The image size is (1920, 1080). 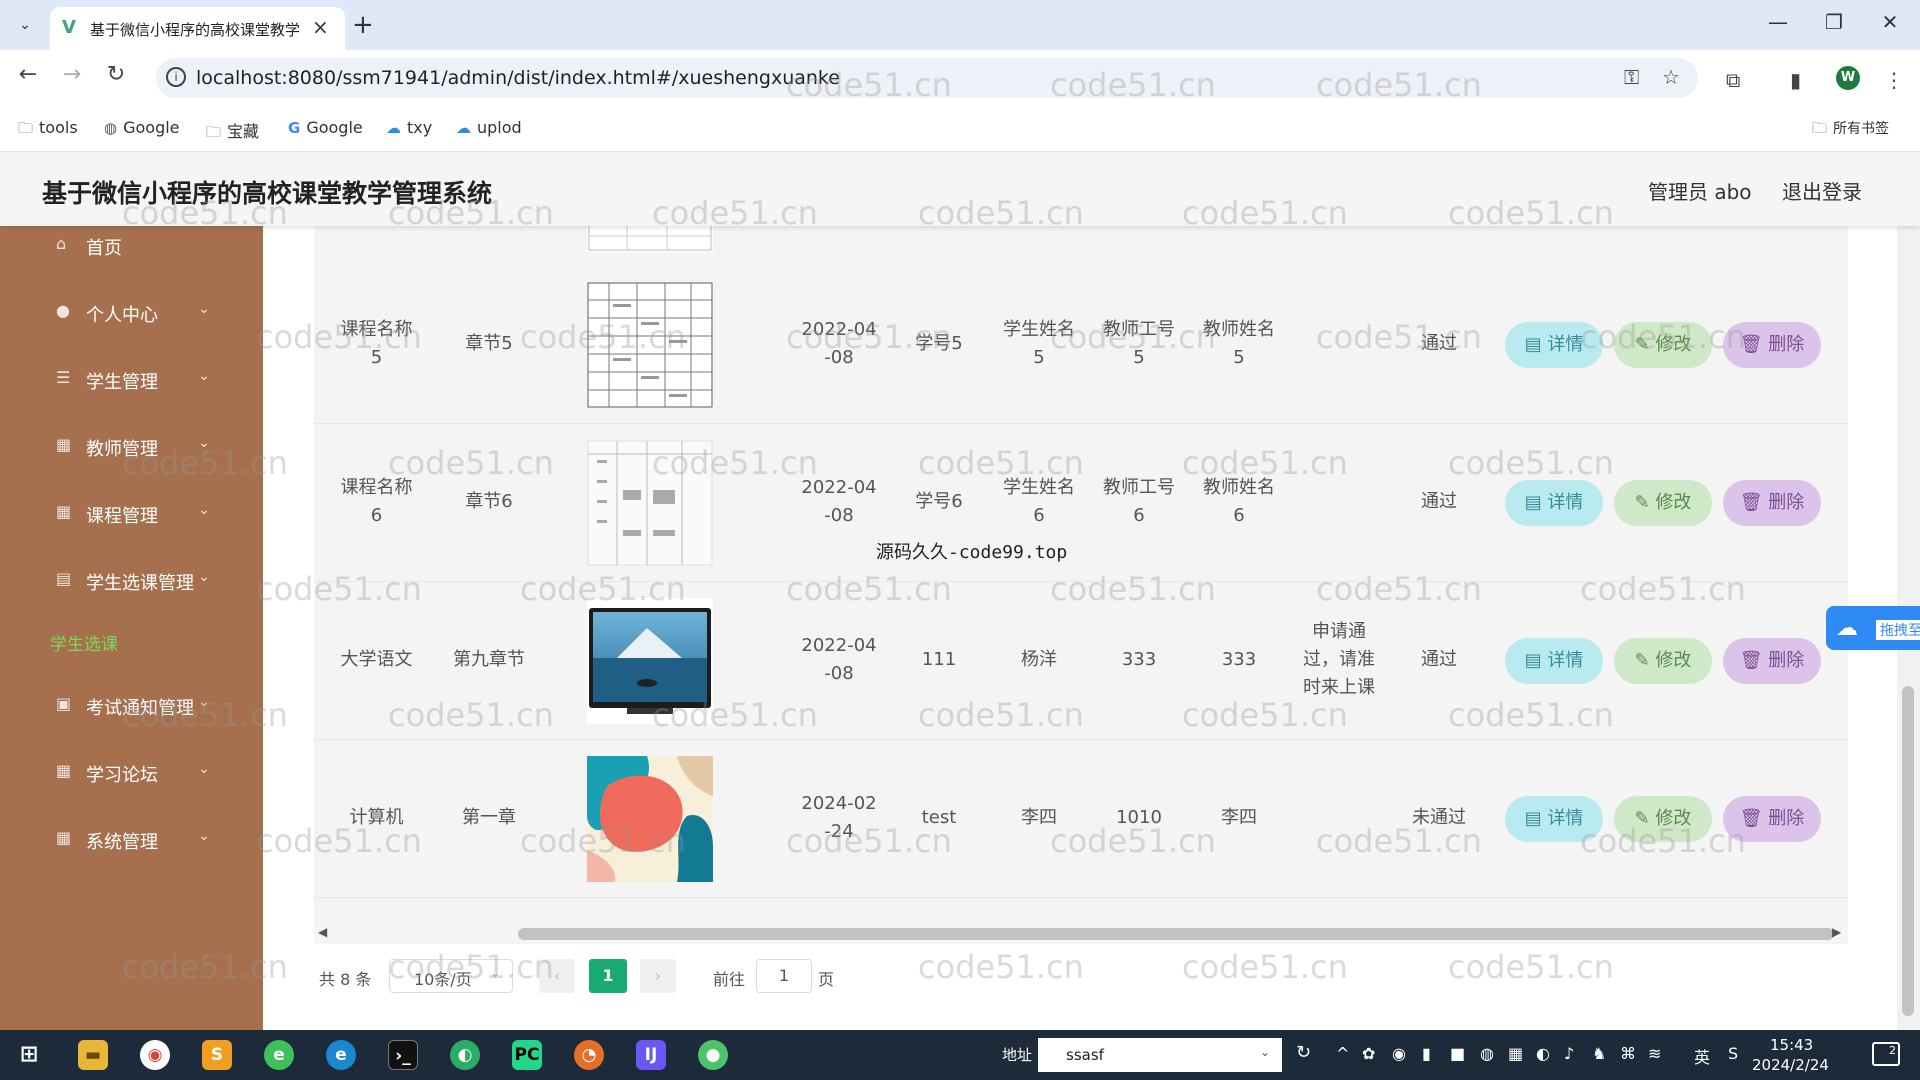 I want to click on tray-colors-icon: ▦, so click(x=1515, y=1053).